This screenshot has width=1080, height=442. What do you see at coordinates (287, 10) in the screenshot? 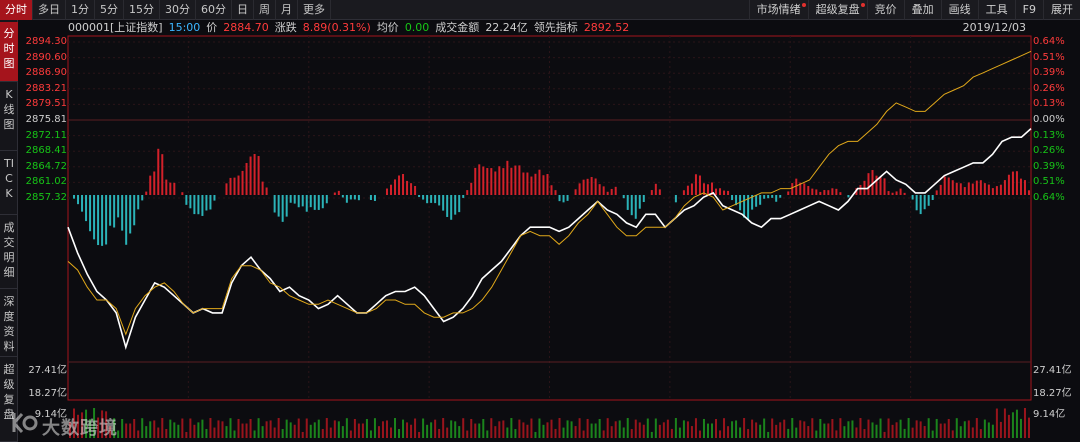
I see `period-tab: 月` at bounding box center [287, 10].